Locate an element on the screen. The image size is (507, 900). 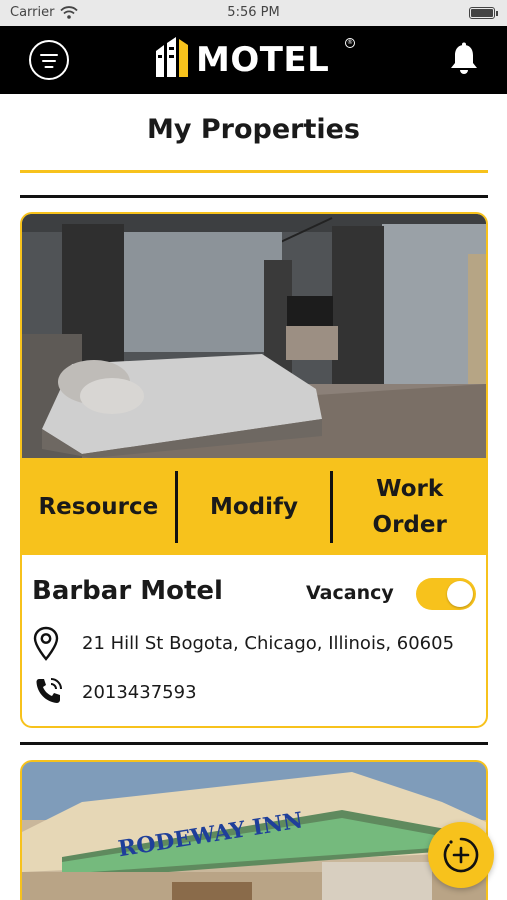
app-header: MOTEL ® is located at coordinates (253, 60).